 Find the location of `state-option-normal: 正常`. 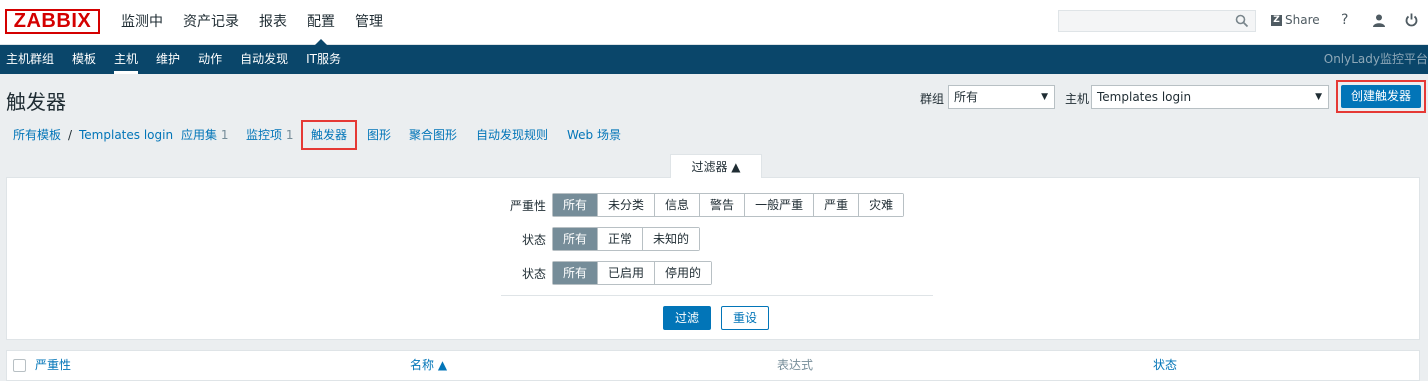

state-option-normal: 正常 is located at coordinates (620, 239).